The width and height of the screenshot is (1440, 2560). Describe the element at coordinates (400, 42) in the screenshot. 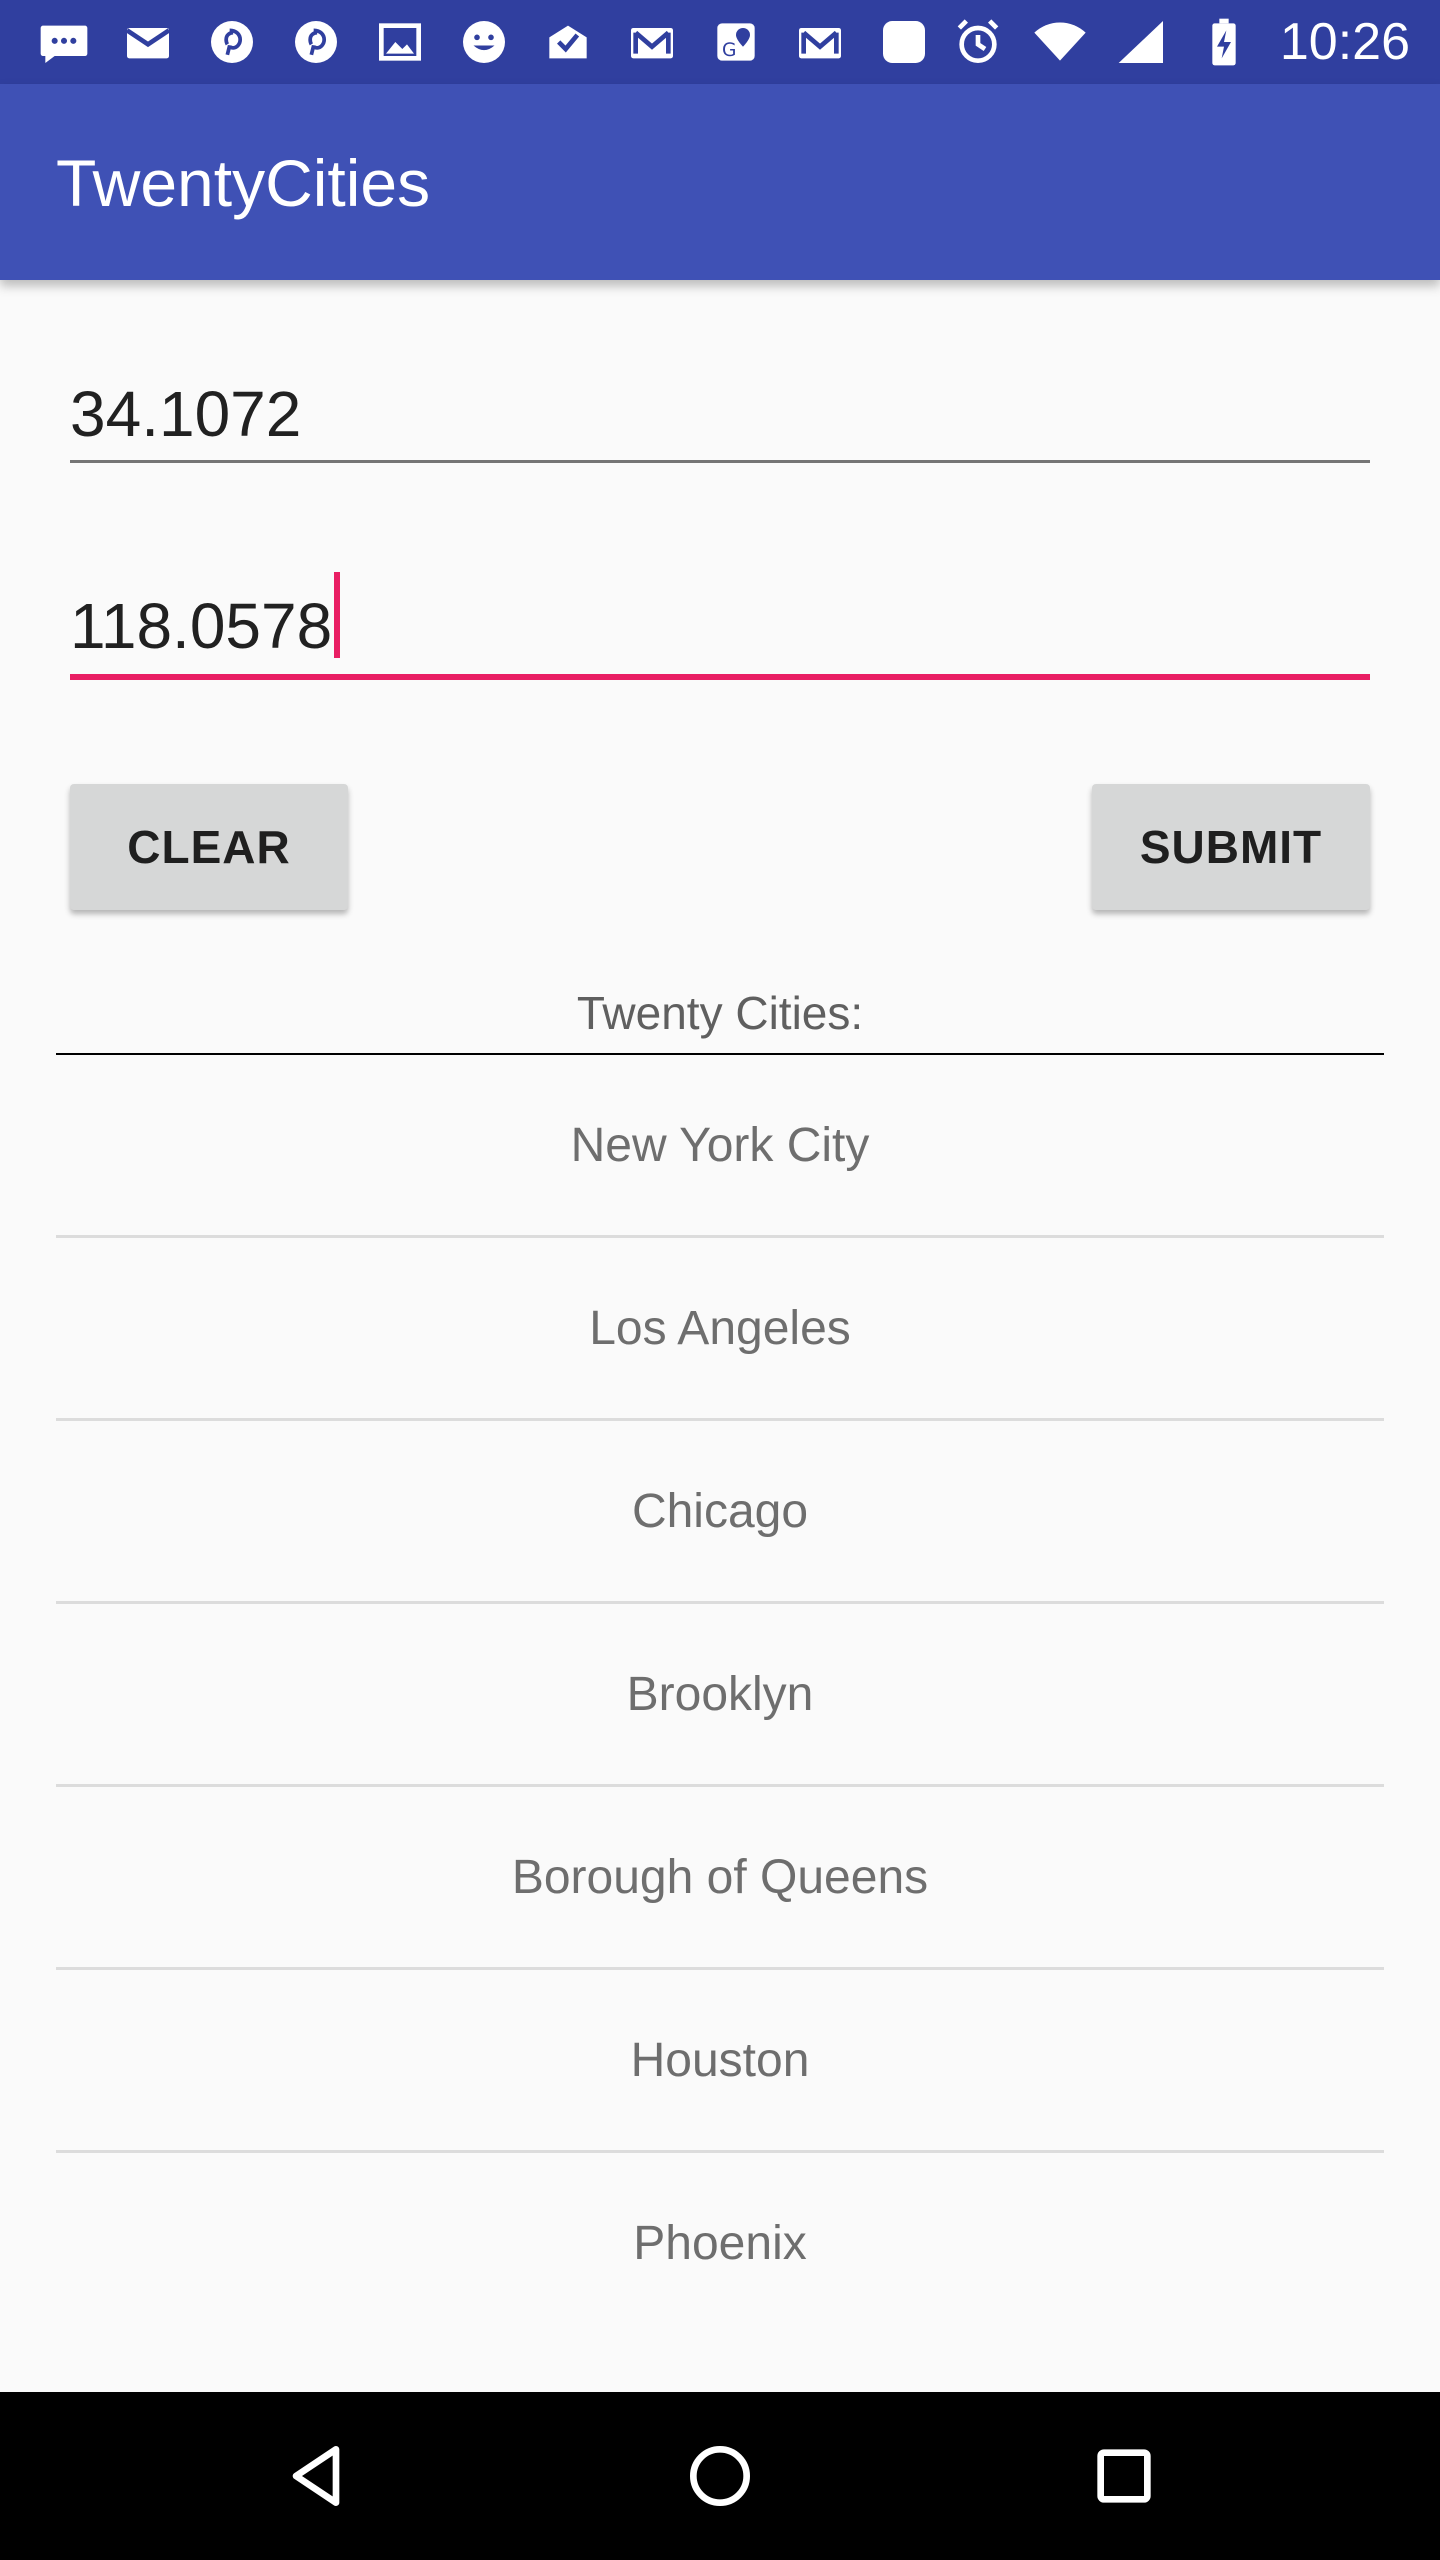

I see `image-icon` at that location.